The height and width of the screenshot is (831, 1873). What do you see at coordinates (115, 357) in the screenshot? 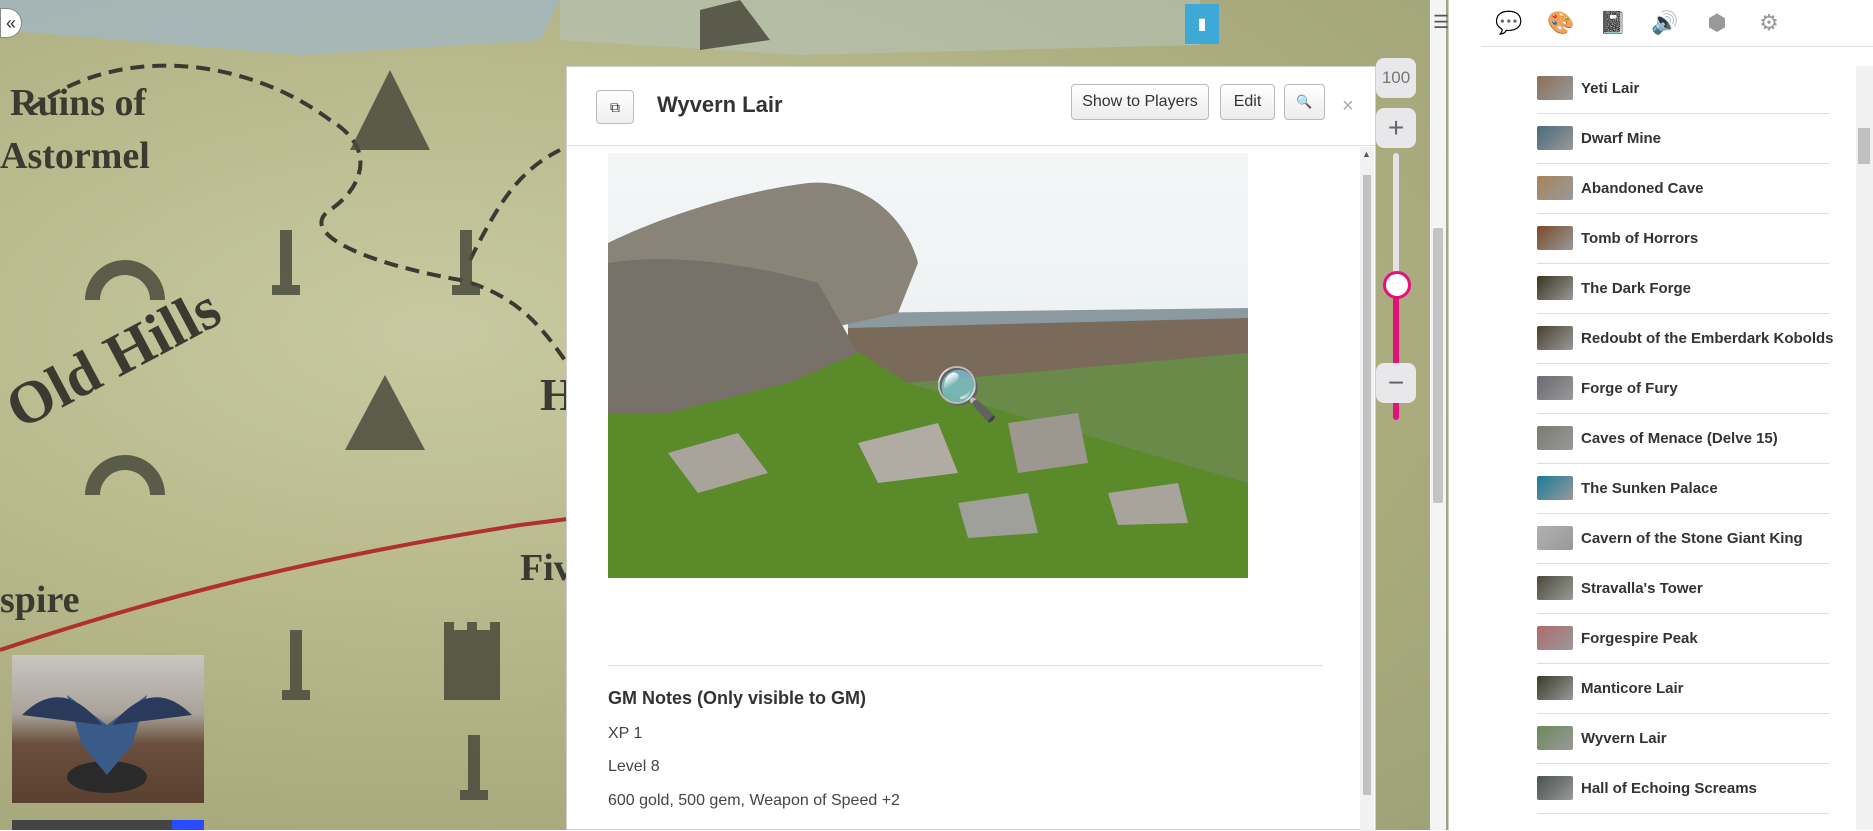
I see `map-label: Old Hills` at bounding box center [115, 357].